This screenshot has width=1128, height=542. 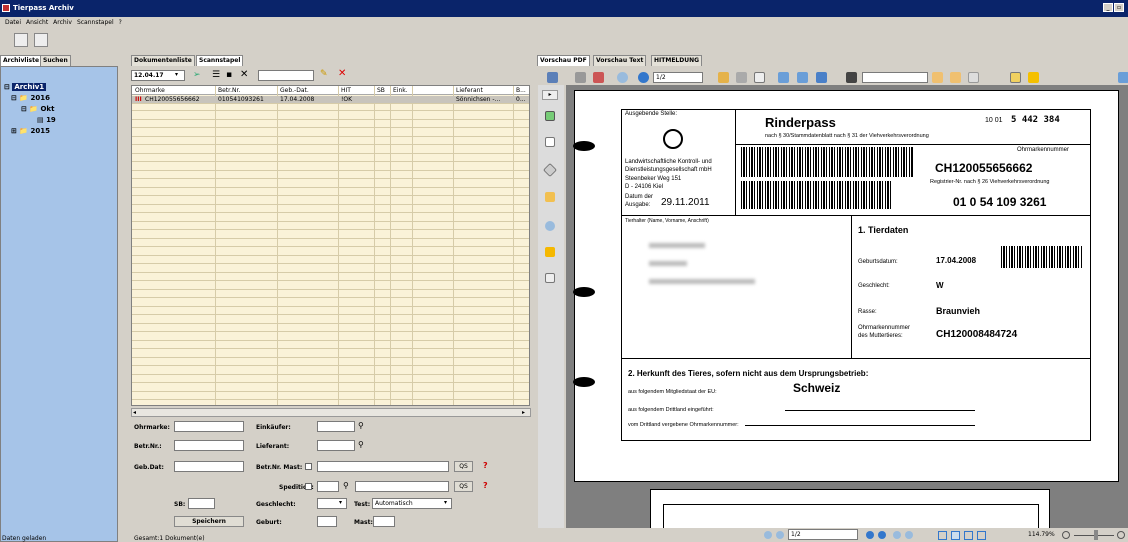 I want to click on save-icon: ▪, so click(x=229, y=75).